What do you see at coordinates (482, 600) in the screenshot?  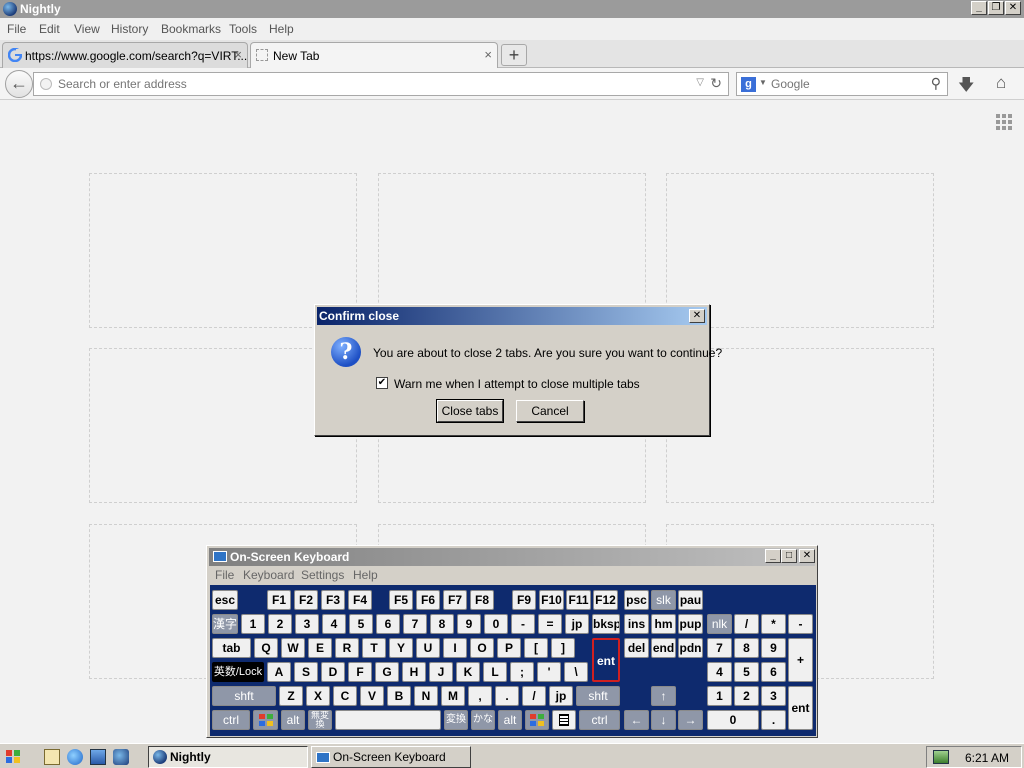 I see `key-f8: F8` at bounding box center [482, 600].